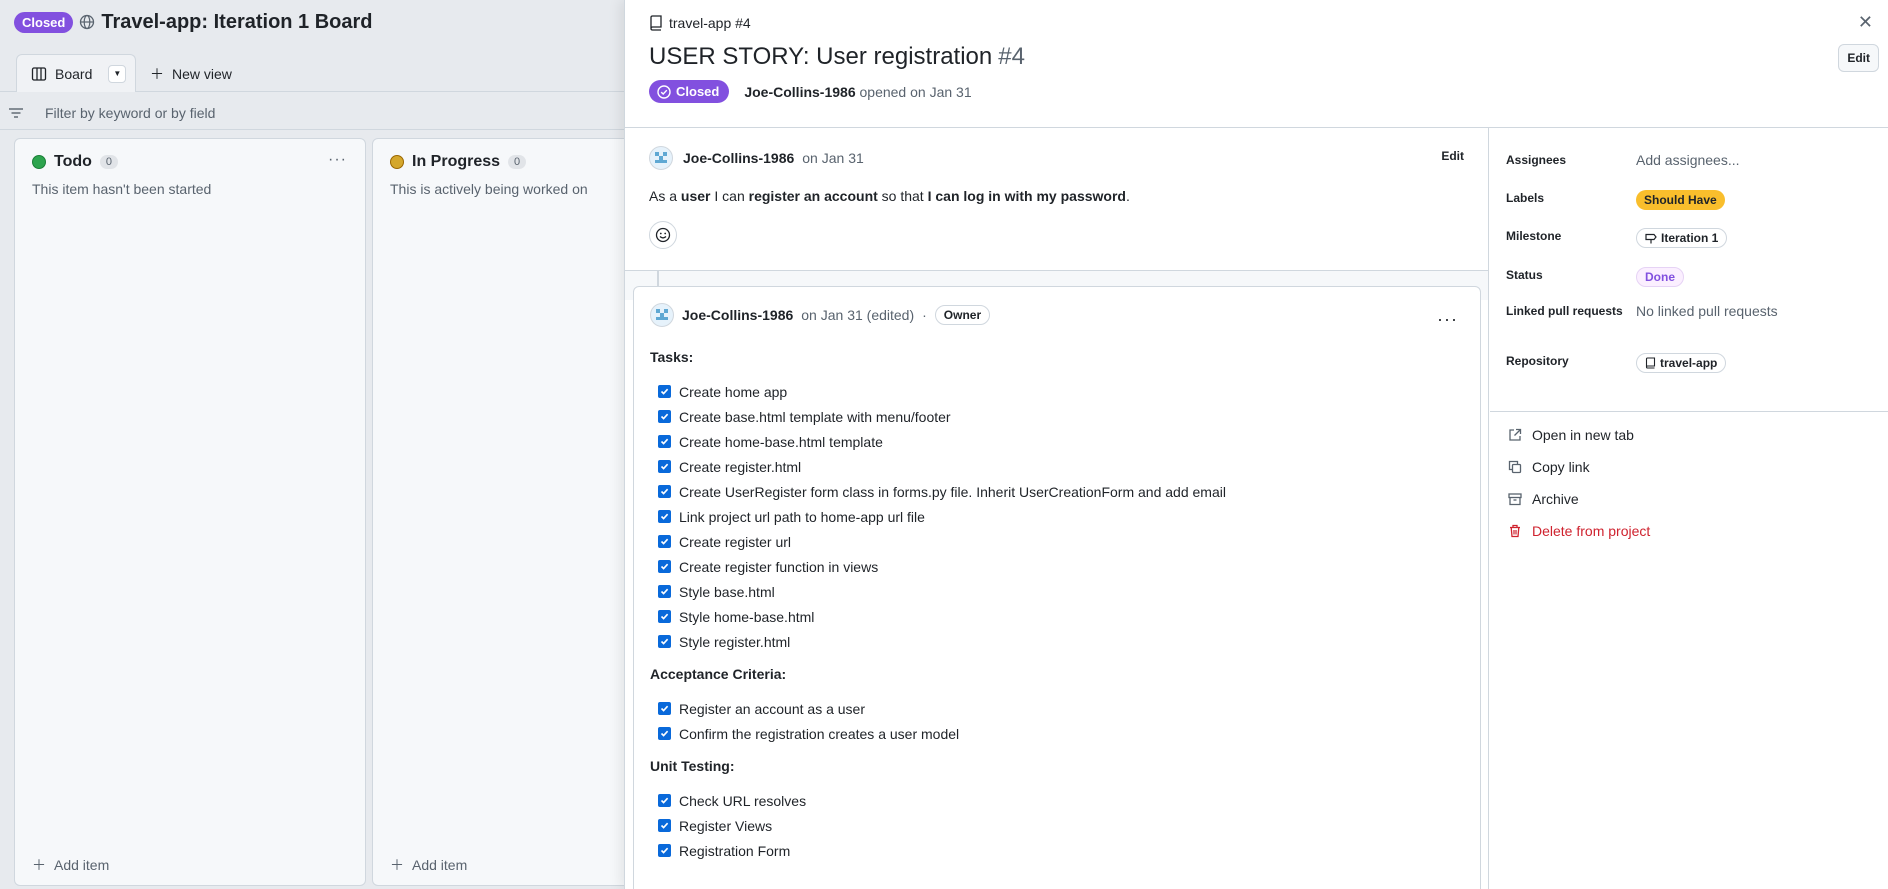  What do you see at coordinates (1059, 391) in the screenshot?
I see `task-item: Create home app` at bounding box center [1059, 391].